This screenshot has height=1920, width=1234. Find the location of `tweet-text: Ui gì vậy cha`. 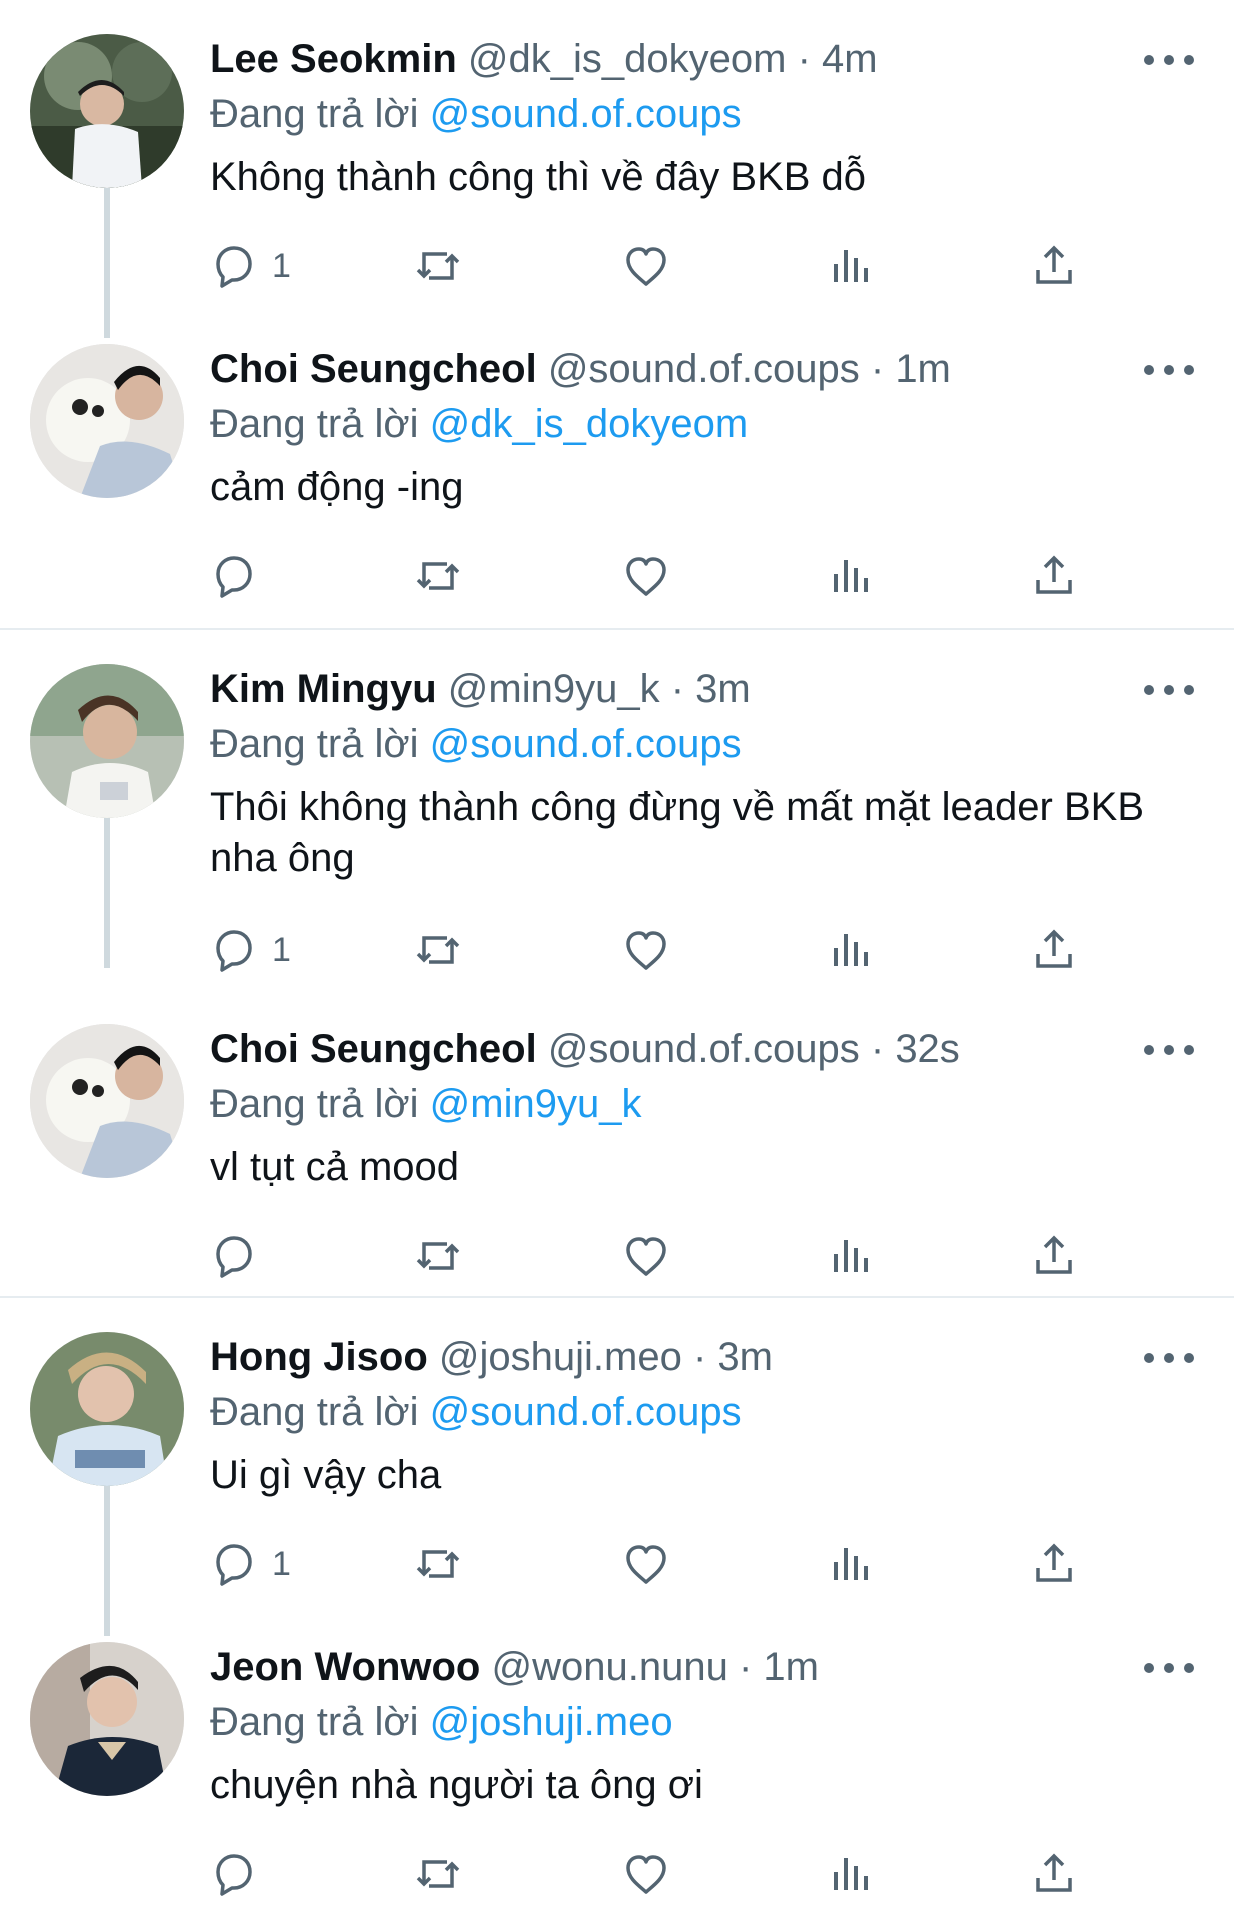

tweet-text: Ui gì vậy cha is located at coordinates (326, 1475).